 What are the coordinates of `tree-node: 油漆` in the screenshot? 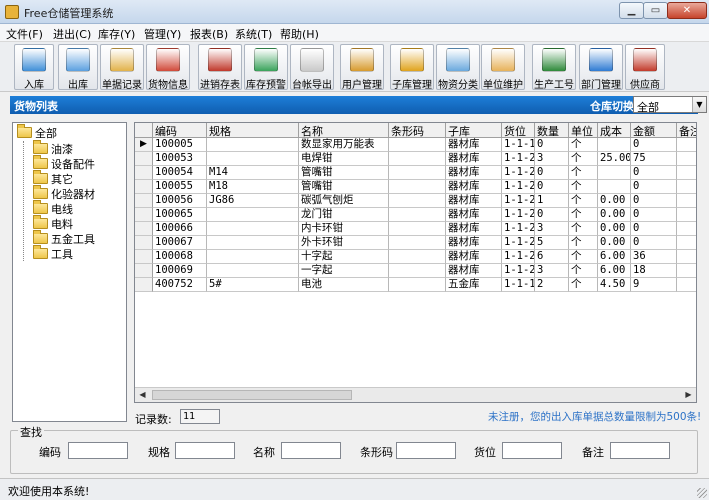 It's located at (53, 148).